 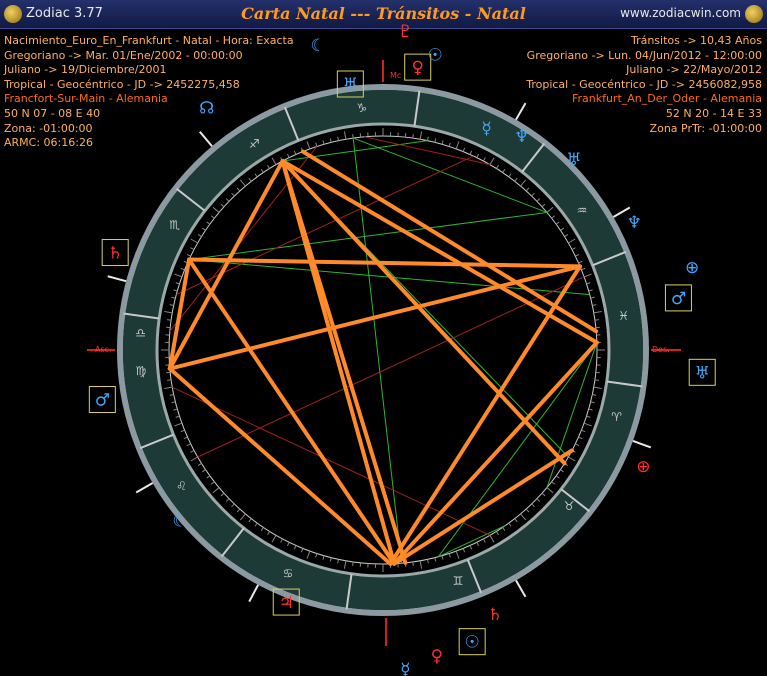 What do you see at coordinates (181, 486) in the screenshot?
I see `zodiac-sign-glyph: ♌` at bounding box center [181, 486].